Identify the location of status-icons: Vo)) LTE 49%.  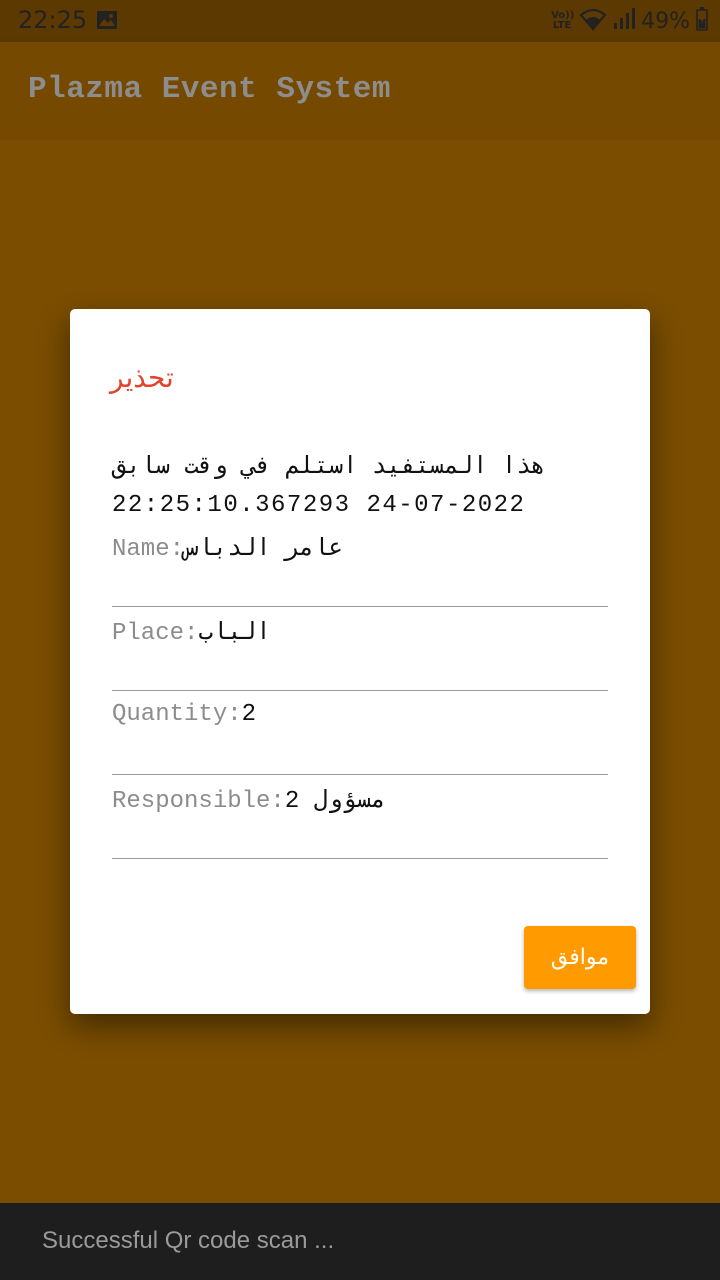
(629, 21).